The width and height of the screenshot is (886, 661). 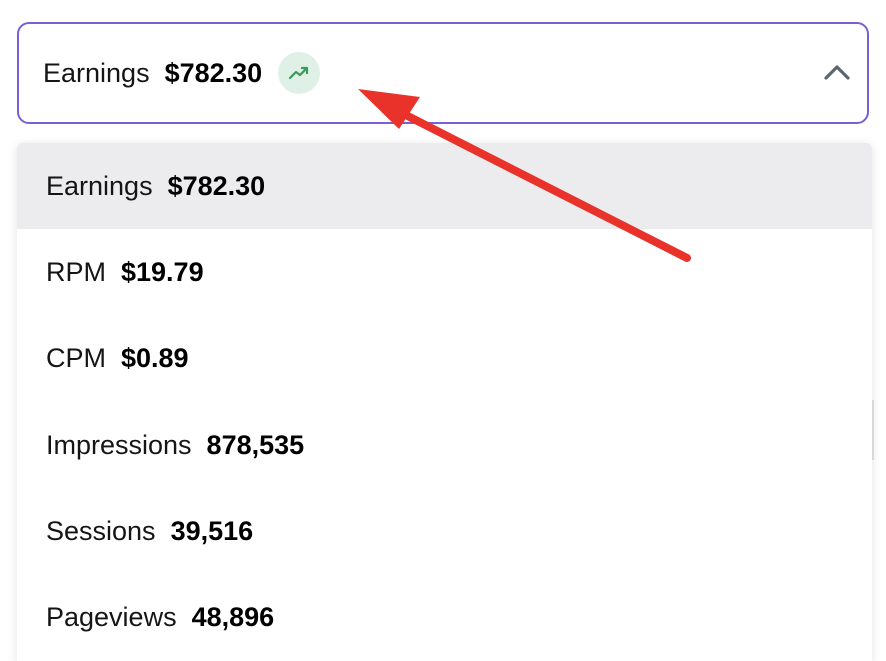 I want to click on chevron-up-icon, so click(x=837, y=72).